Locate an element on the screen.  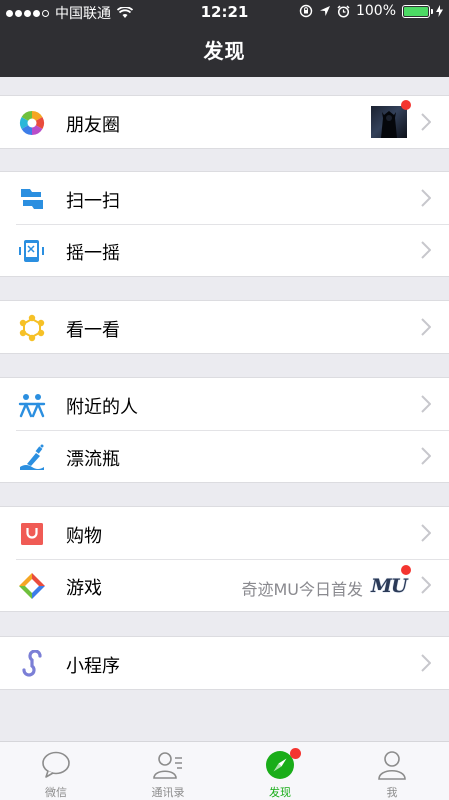
shopping-games-group: 购物 游戏 奇迹MU今日首发 MU is located at coordinates (224, 559).